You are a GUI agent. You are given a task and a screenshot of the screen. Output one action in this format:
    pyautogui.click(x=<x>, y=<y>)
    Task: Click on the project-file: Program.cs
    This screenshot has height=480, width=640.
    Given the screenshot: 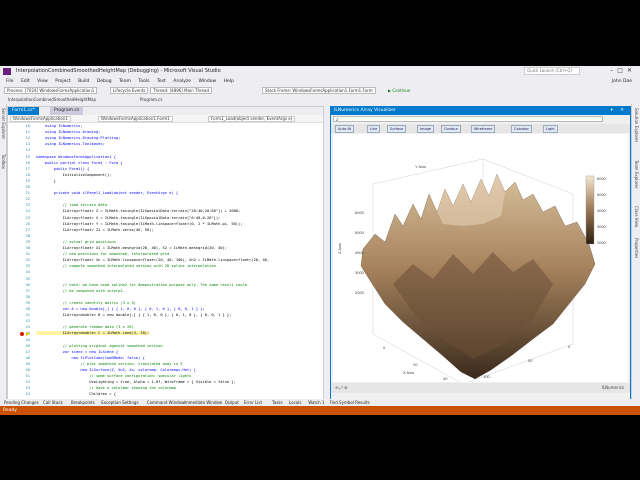 What is the action you would take?
    pyautogui.click(x=151, y=99)
    